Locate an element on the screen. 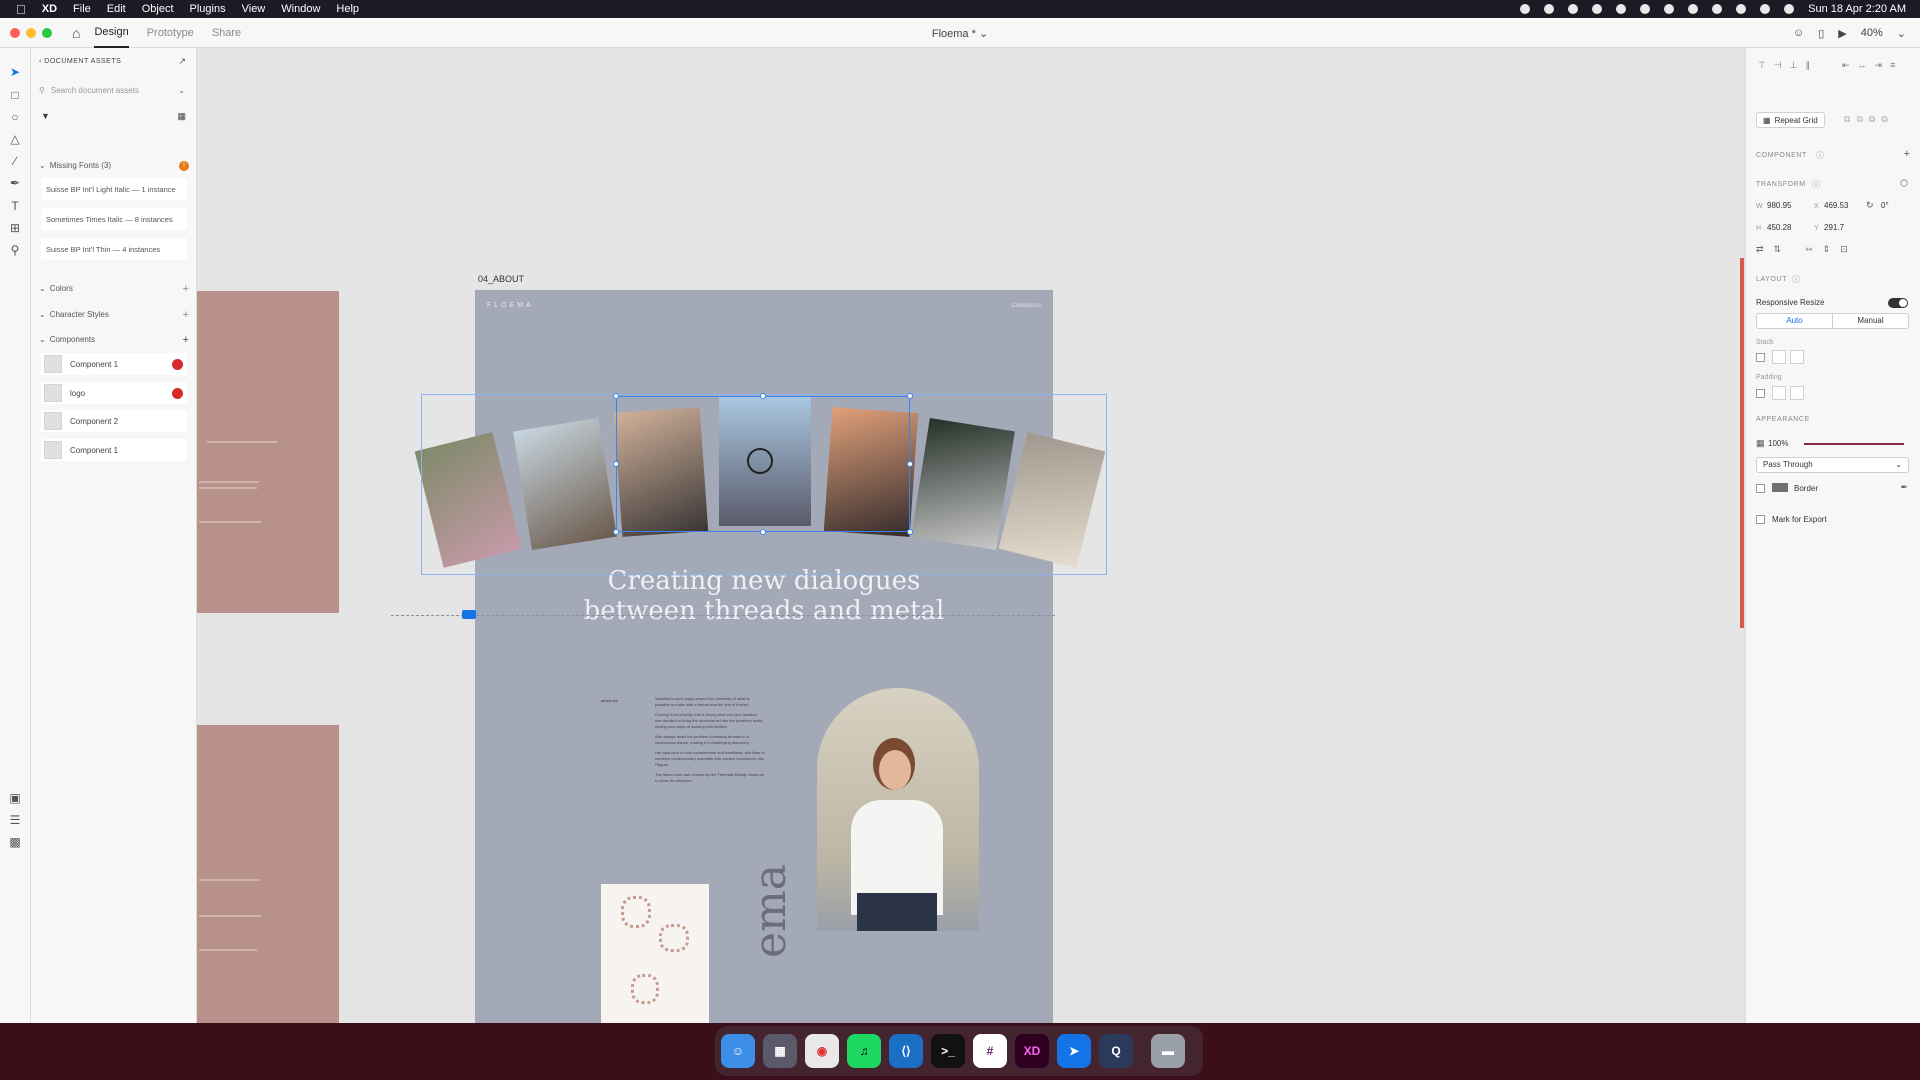 This screenshot has width=1920, height=1080. menu-window: Window is located at coordinates (300, 9).